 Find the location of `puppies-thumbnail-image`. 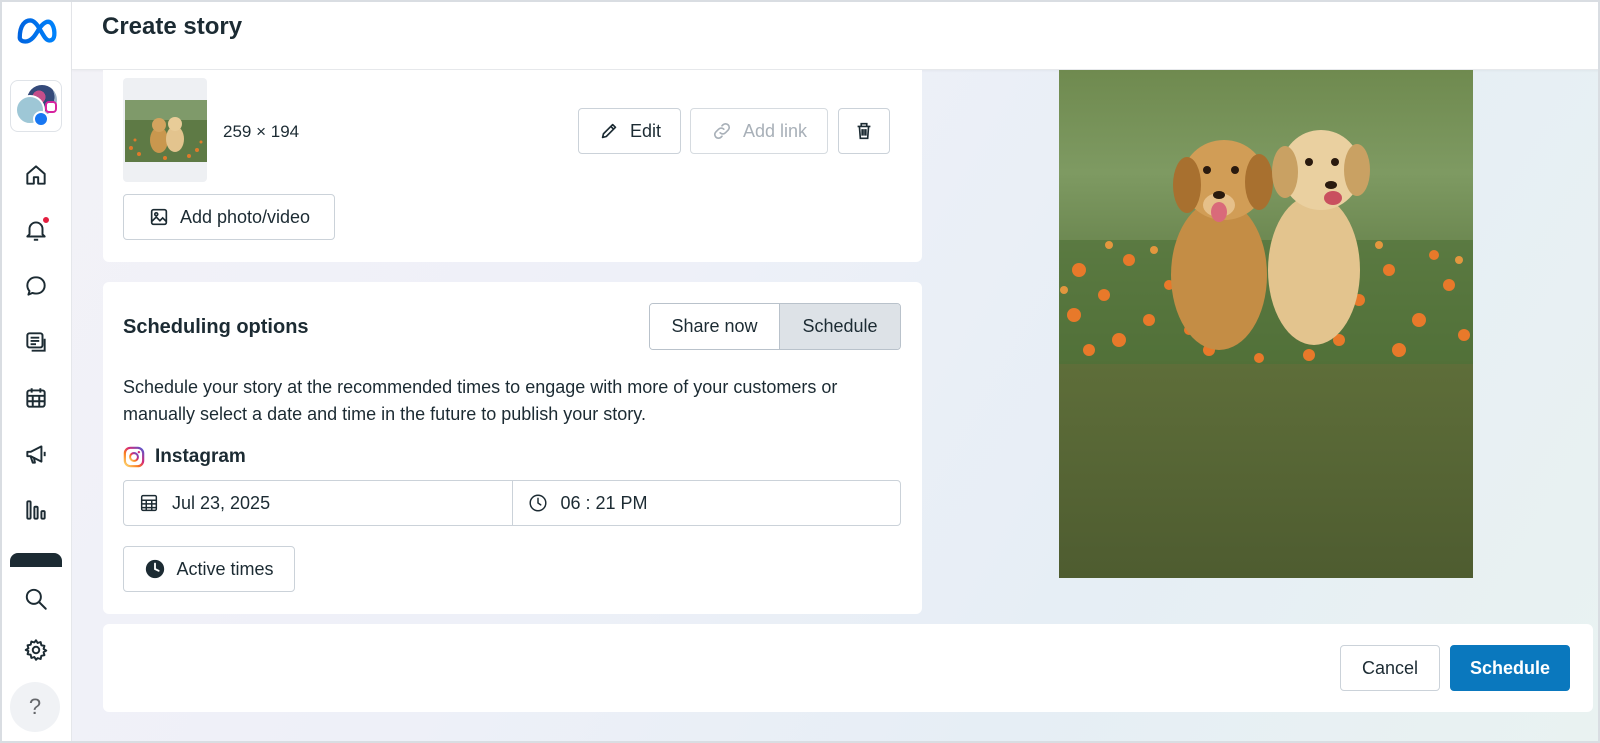

puppies-thumbnail-image is located at coordinates (166, 131).